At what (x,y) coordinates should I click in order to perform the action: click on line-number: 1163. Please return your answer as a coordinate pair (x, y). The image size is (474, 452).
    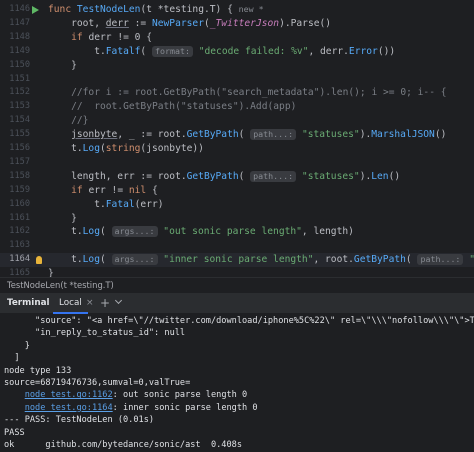
    Looking at the image, I should click on (19, 245).